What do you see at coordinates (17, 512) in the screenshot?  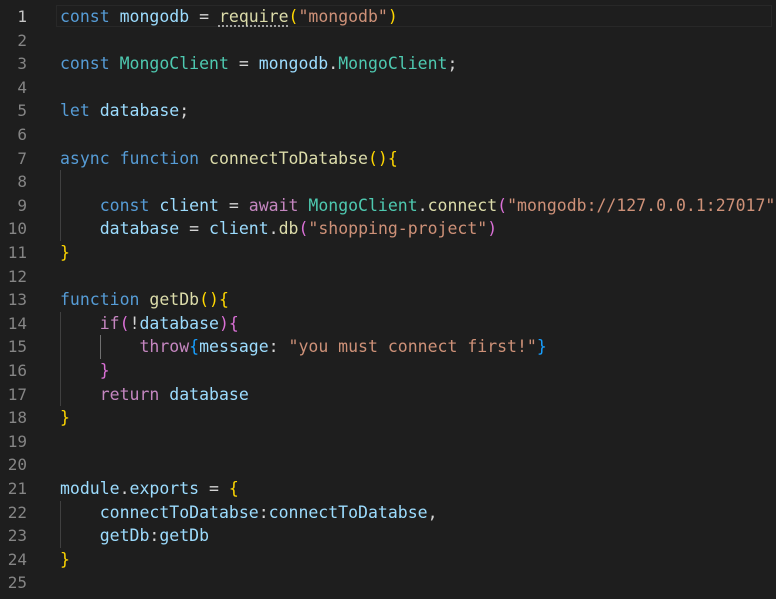 I see `line-number: 22` at bounding box center [17, 512].